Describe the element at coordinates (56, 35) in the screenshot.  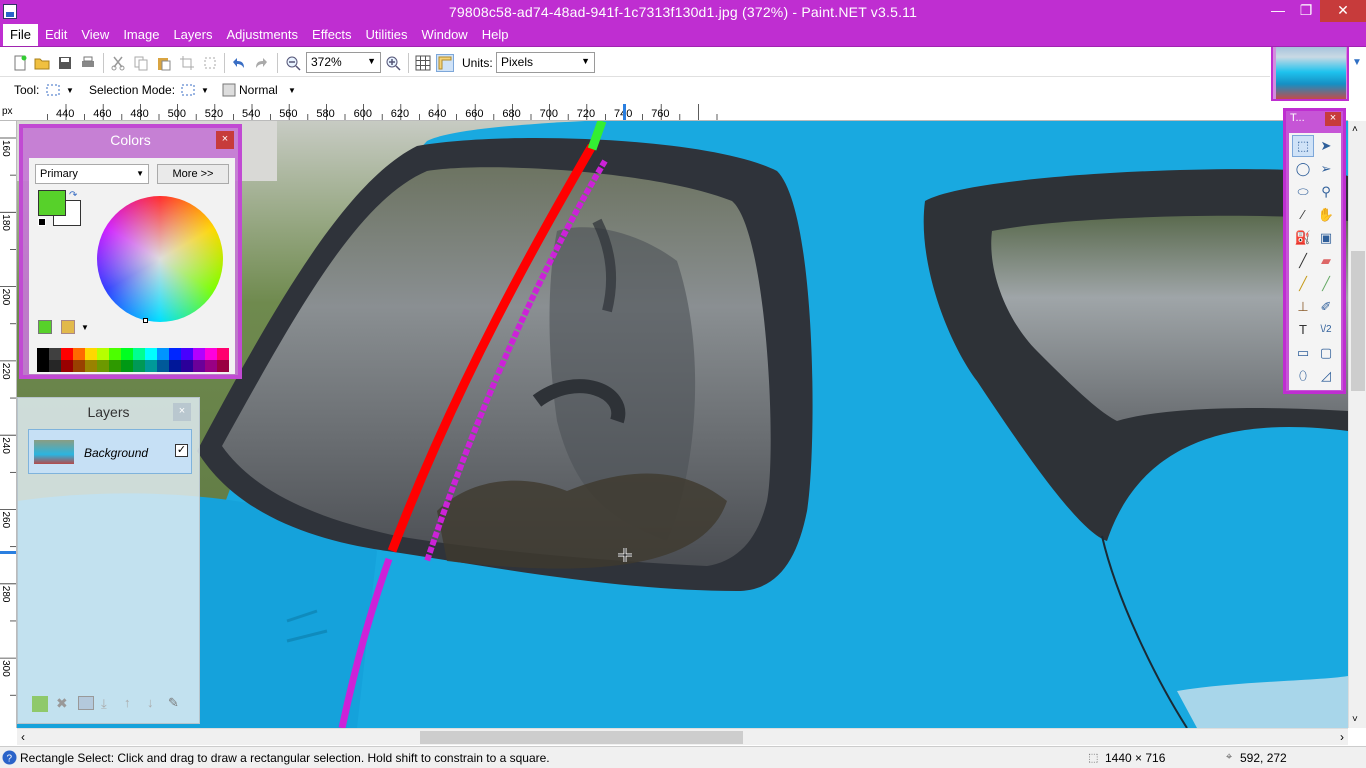
I see `menu-edit: Edit` at that location.